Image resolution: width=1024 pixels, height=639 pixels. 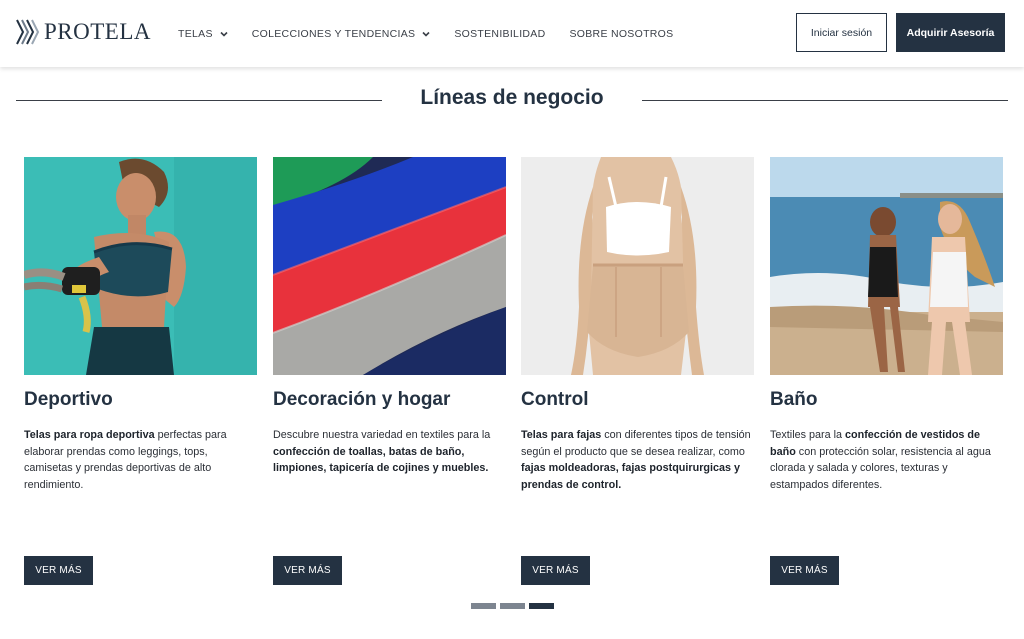 I want to click on logo: PROTELA, so click(x=83, y=32).